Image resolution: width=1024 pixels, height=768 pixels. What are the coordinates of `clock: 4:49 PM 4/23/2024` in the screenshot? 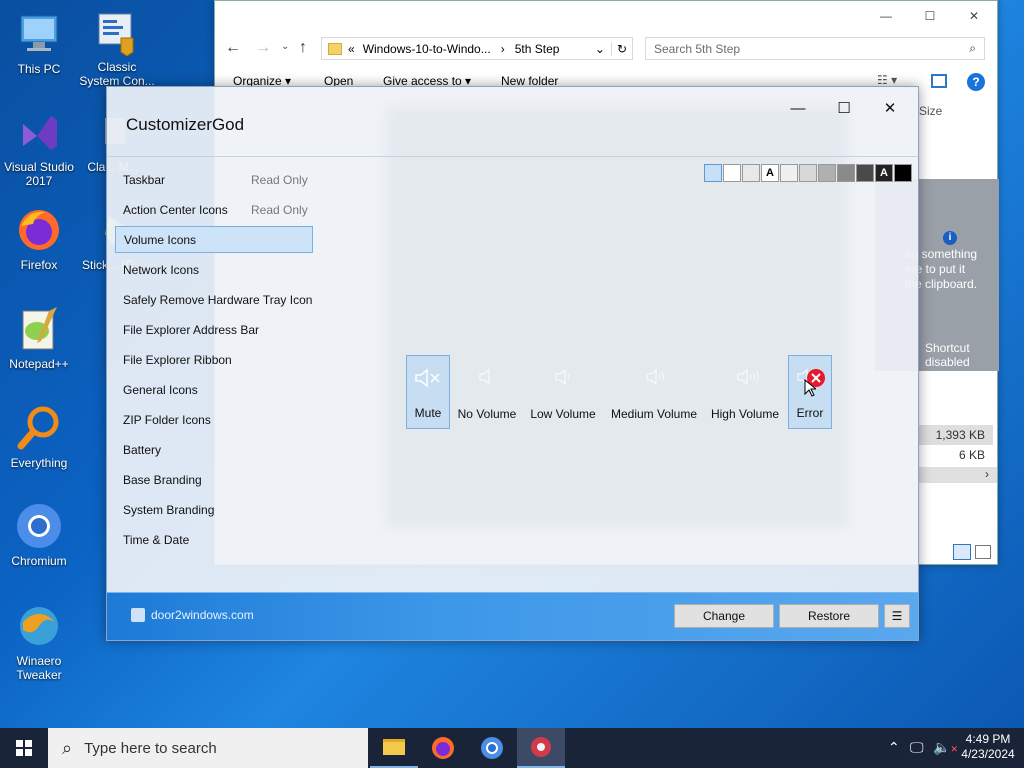 It's located at (988, 747).